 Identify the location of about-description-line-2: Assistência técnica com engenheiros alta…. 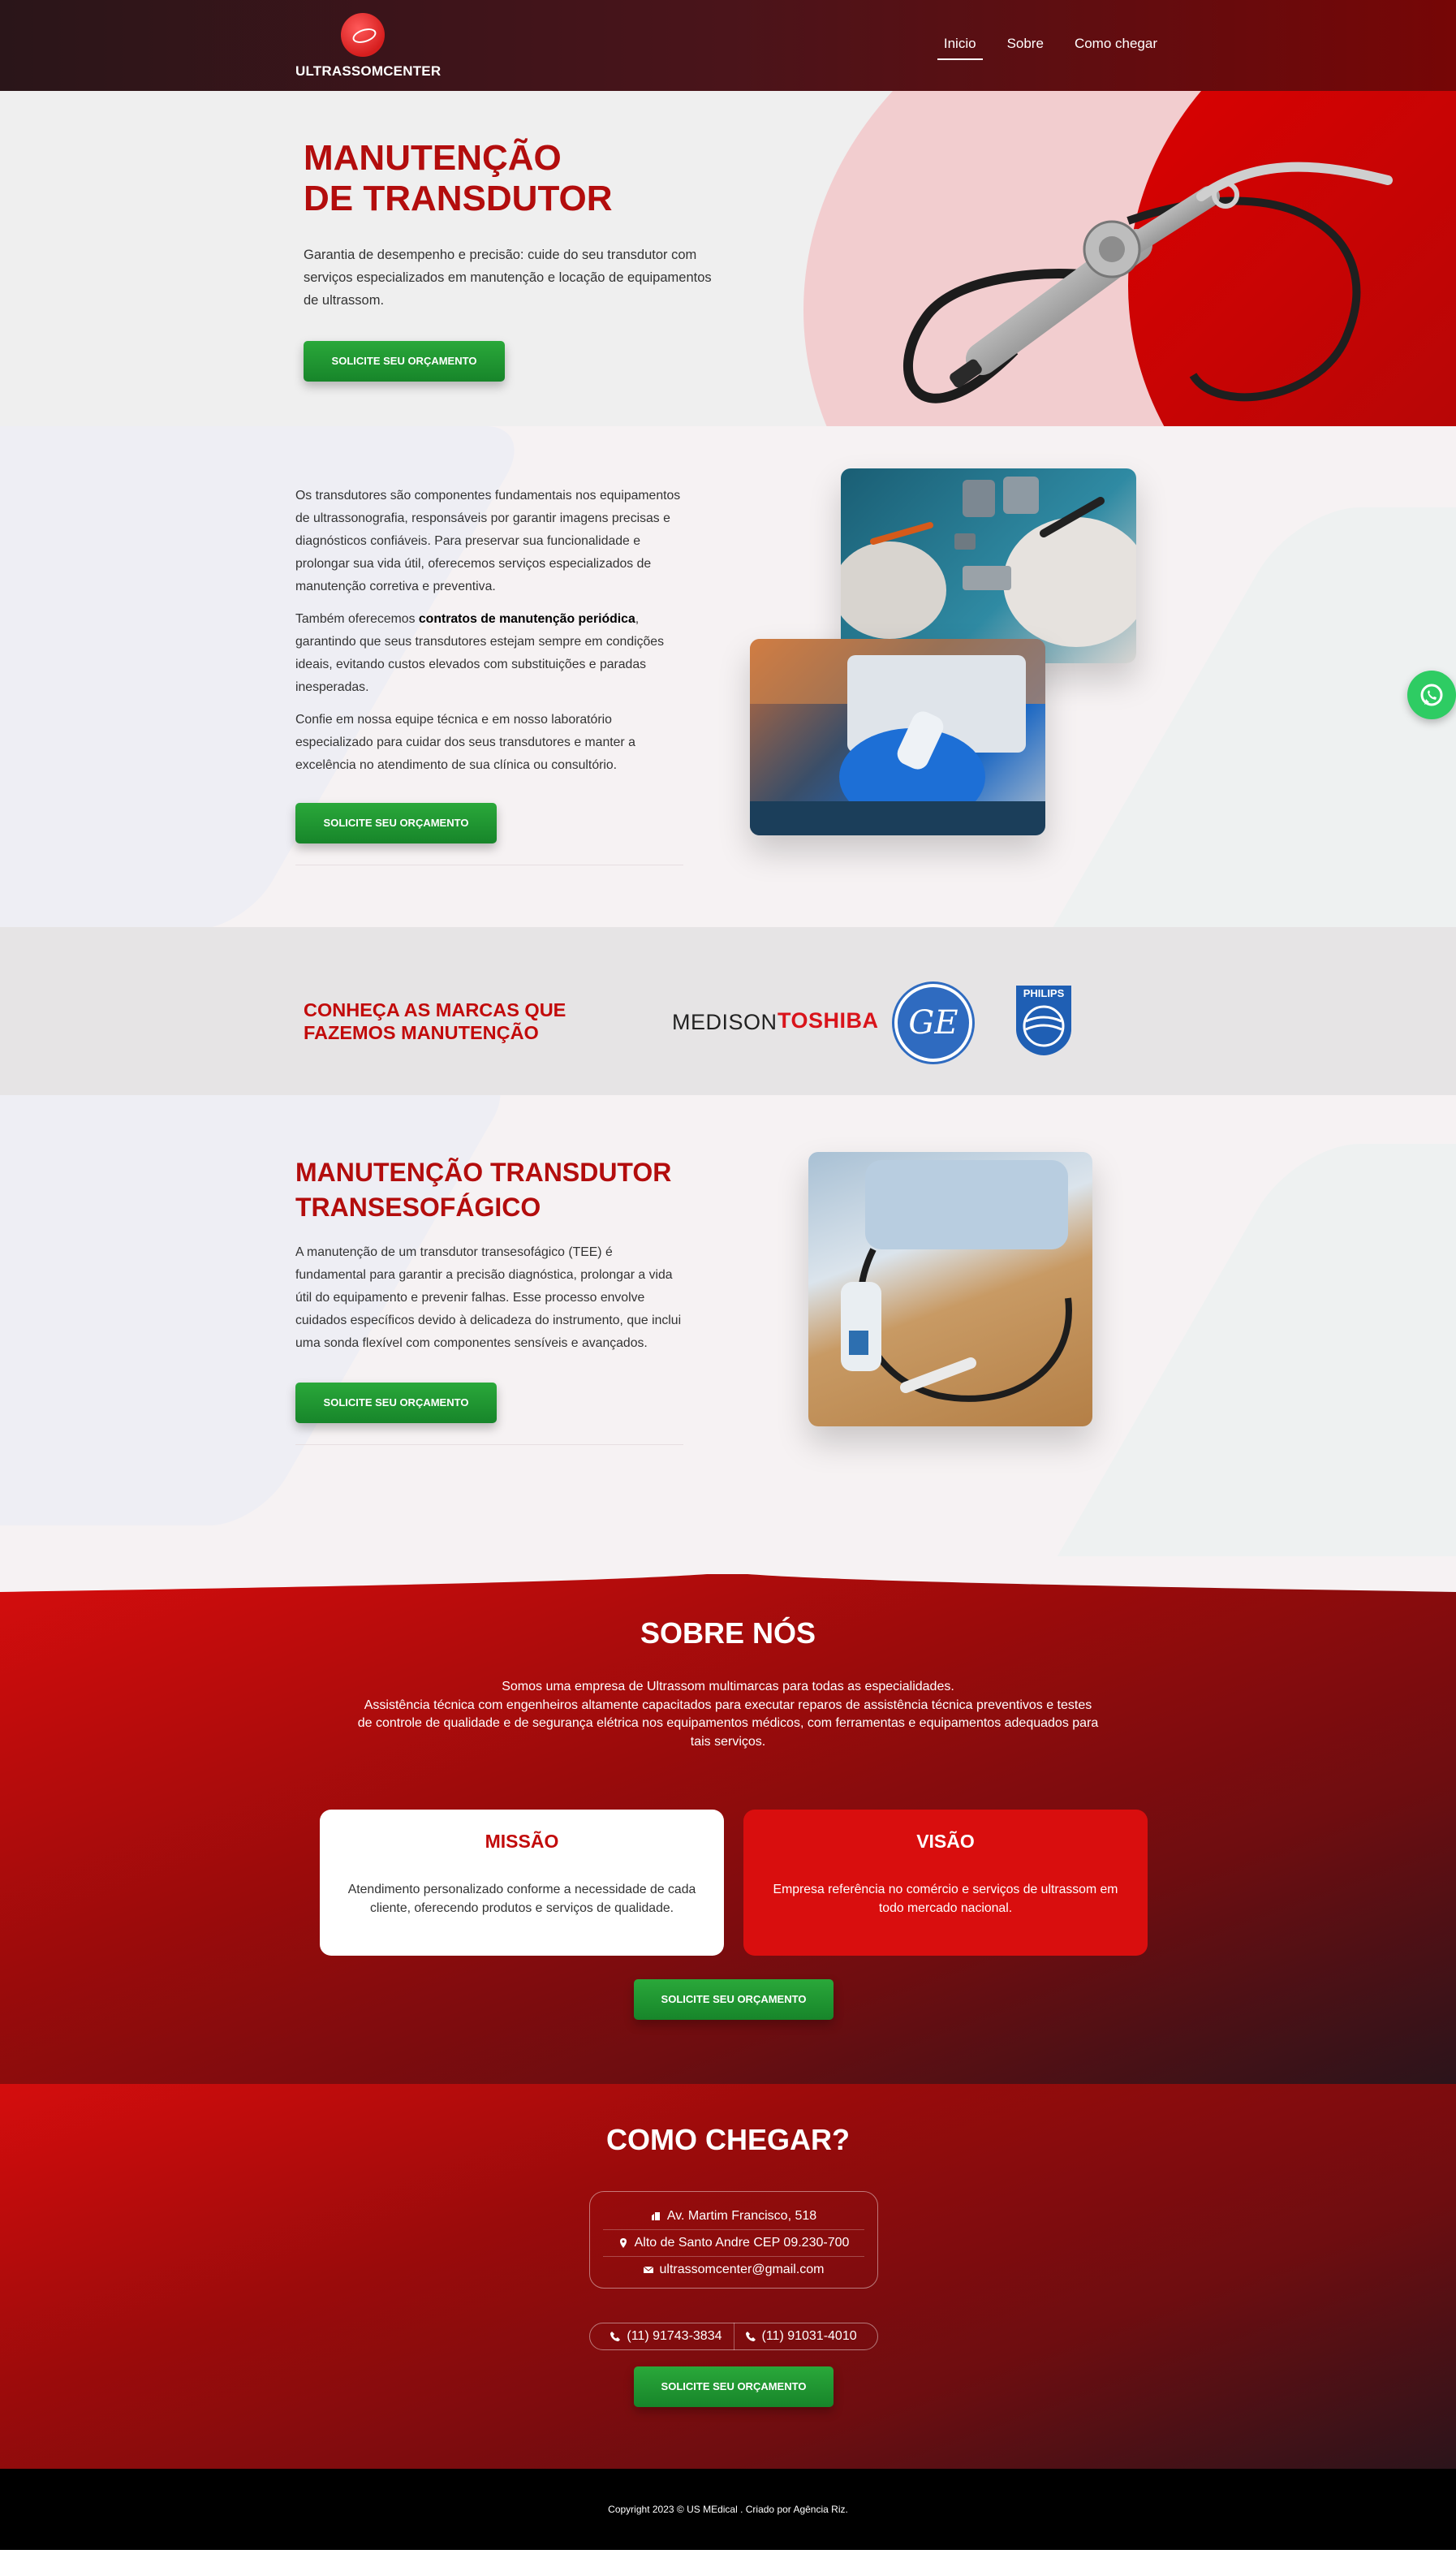
(728, 1723).